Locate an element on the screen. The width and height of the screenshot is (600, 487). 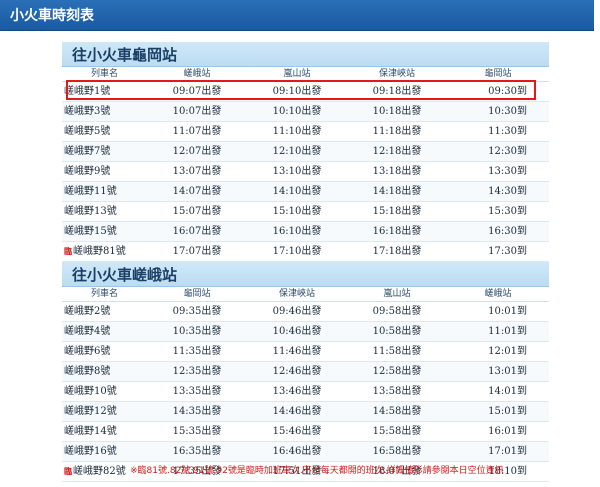
train-name: 嵯峨野11號 is located at coordinates (104, 191).